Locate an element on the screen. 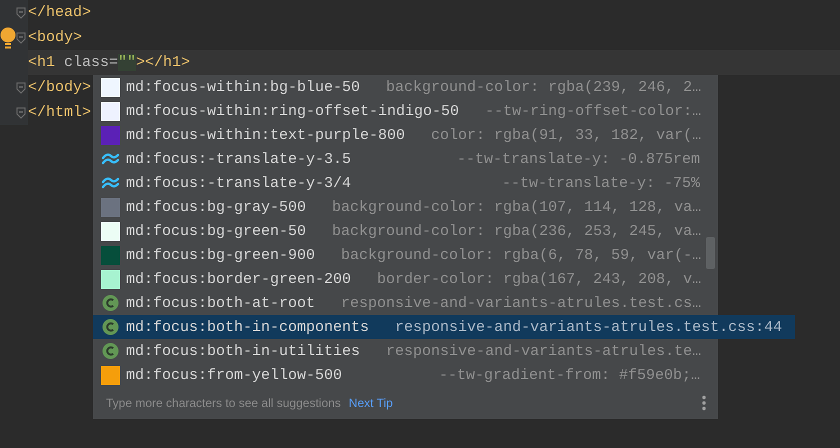  code-line: </html> is located at coordinates (60, 113).